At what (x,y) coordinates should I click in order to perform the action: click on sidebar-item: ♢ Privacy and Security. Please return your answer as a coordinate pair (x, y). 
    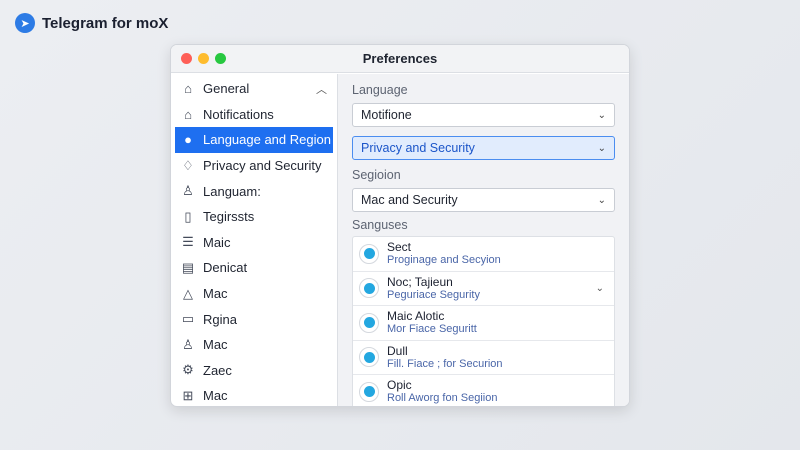
    Looking at the image, I should click on (254, 166).